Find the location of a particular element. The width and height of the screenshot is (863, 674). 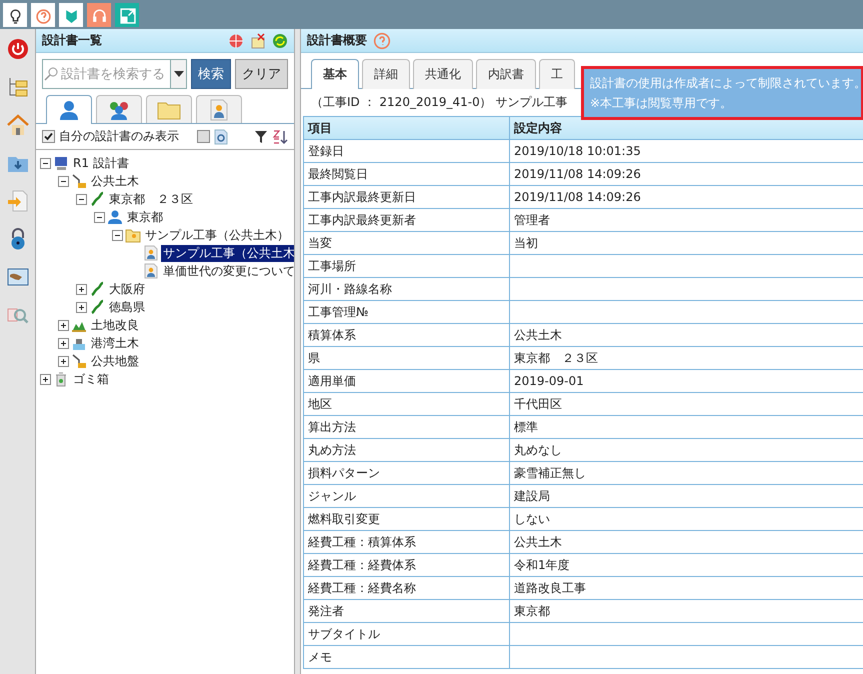

tree-item: 港湾土木 is located at coordinates (115, 343).